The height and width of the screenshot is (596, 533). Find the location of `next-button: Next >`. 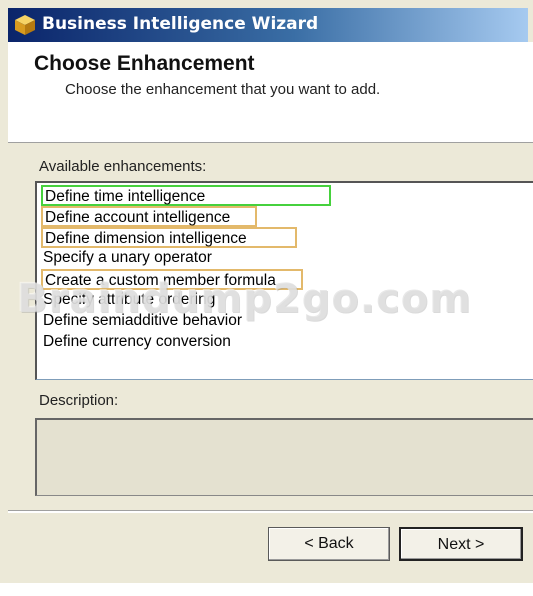

next-button: Next > is located at coordinates (461, 544).